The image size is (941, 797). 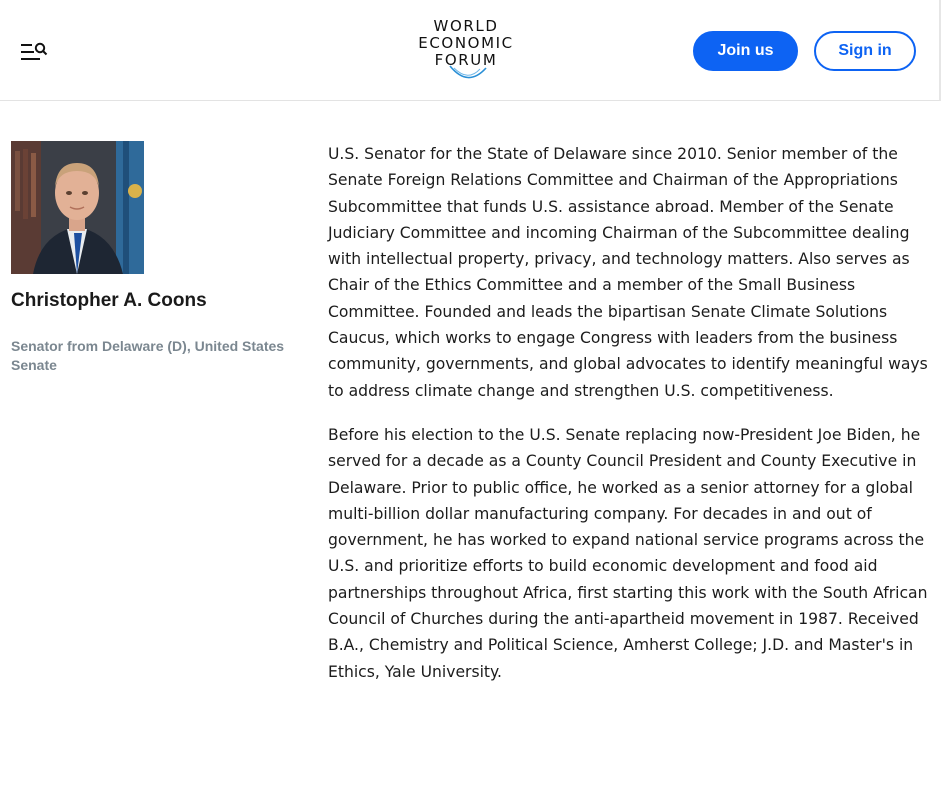 I want to click on logo-line-1: WORLD, so click(x=466, y=26).